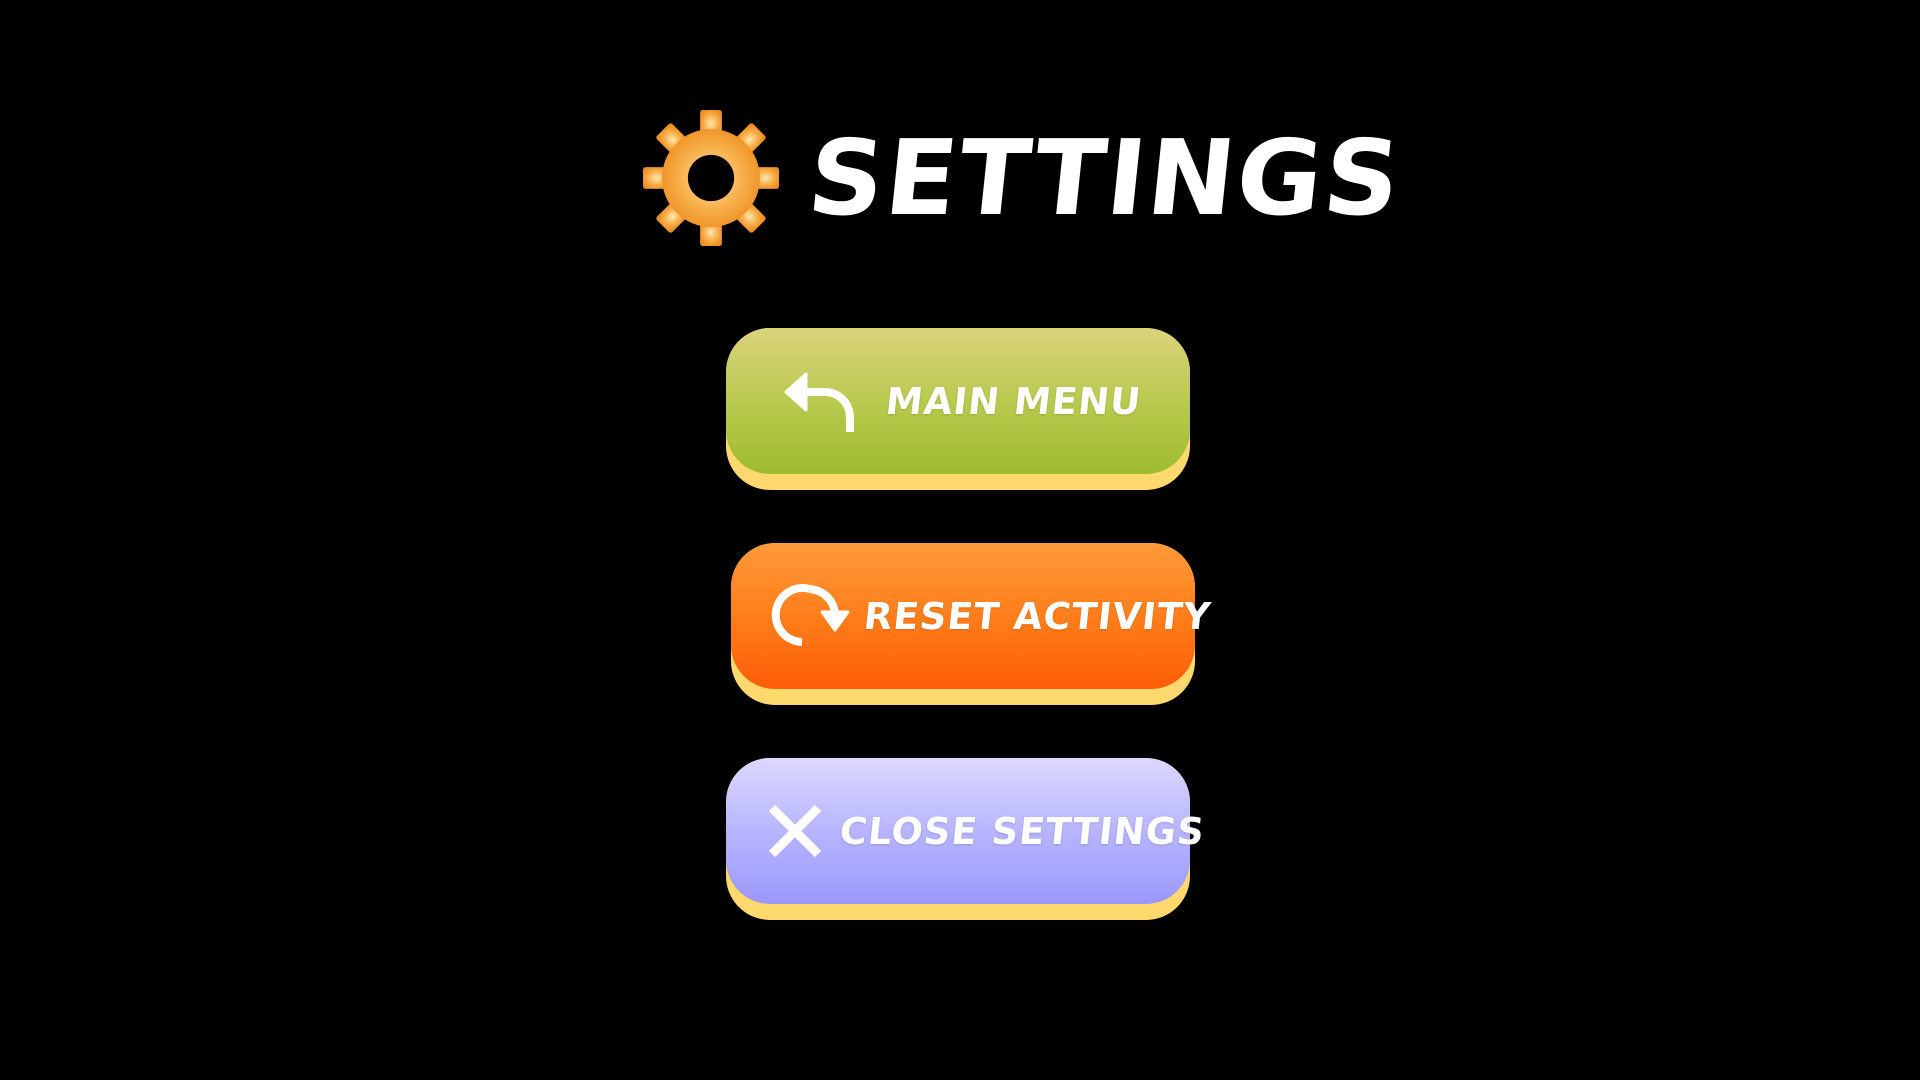 The width and height of the screenshot is (1920, 1080). I want to click on reset-activity-button: RESET ACTIVITY, so click(972, 624).